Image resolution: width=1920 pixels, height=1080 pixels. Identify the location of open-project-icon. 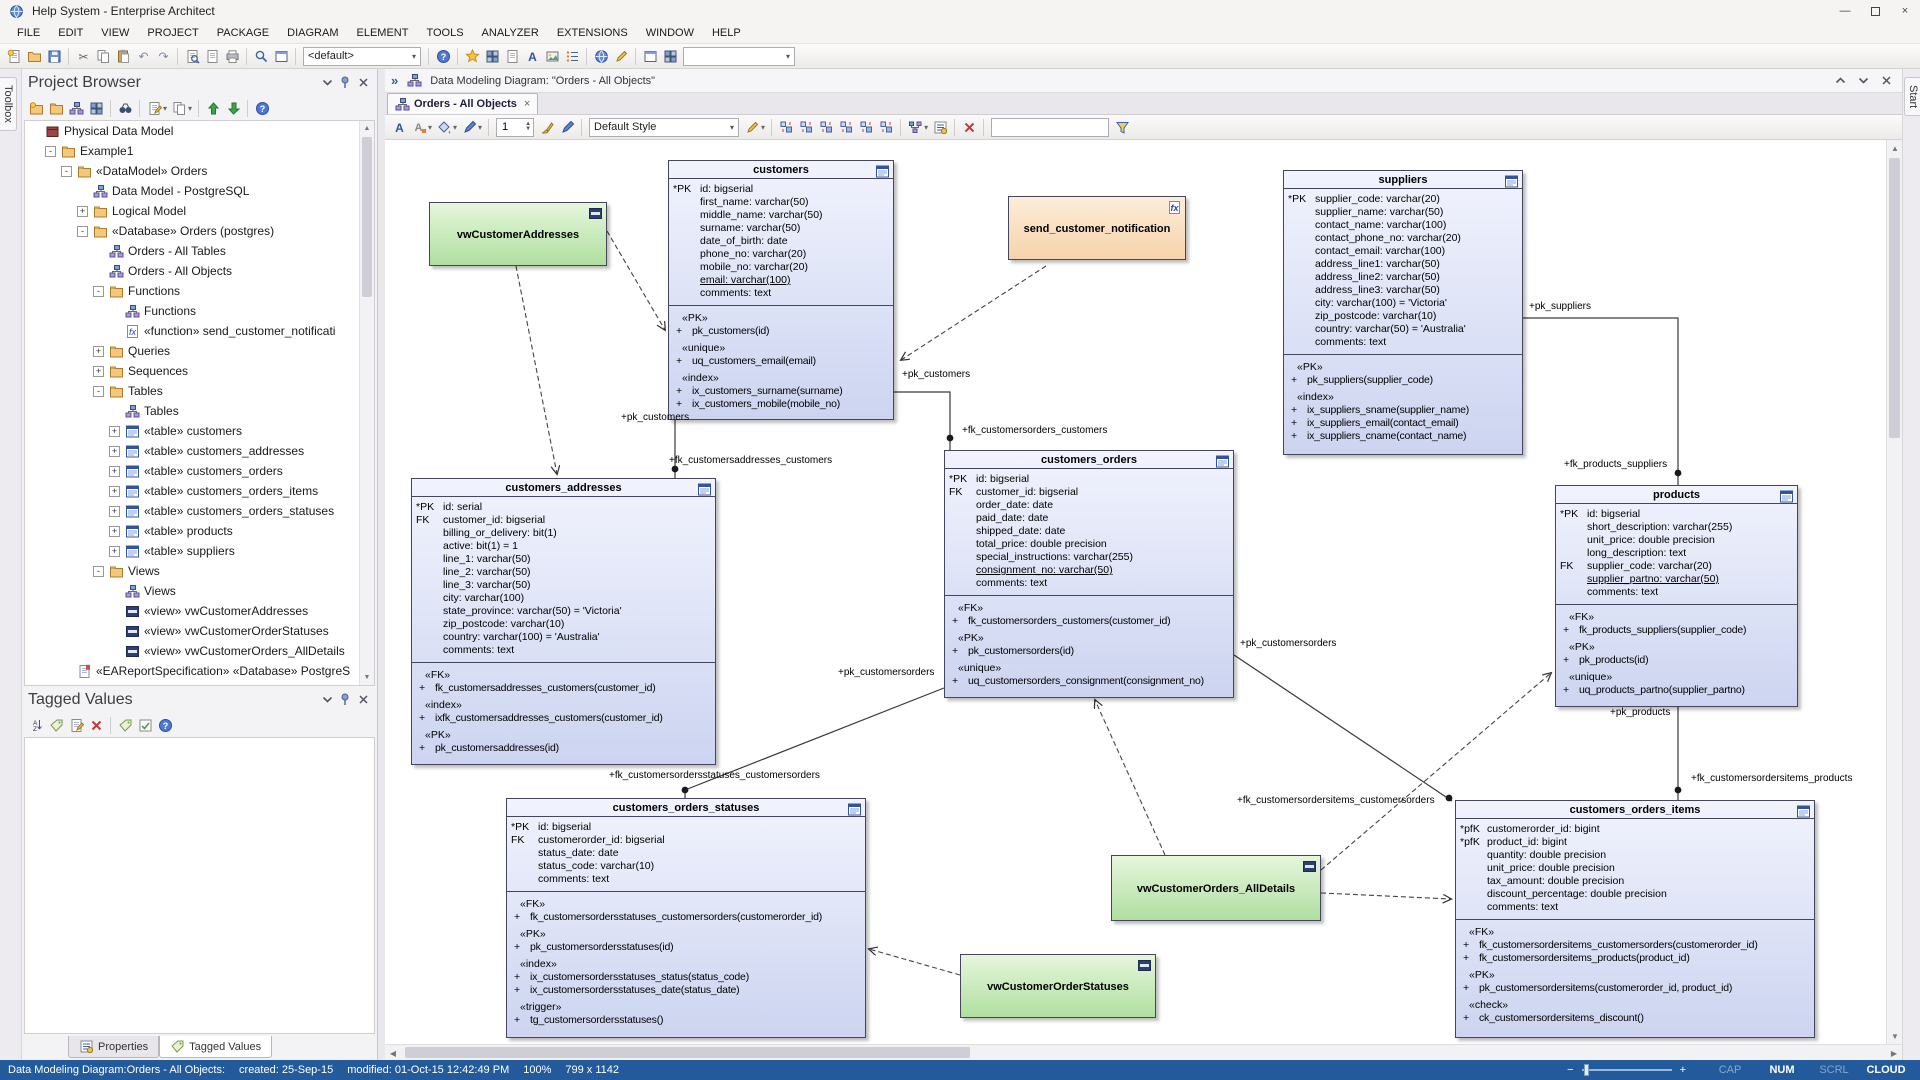
(34, 56).